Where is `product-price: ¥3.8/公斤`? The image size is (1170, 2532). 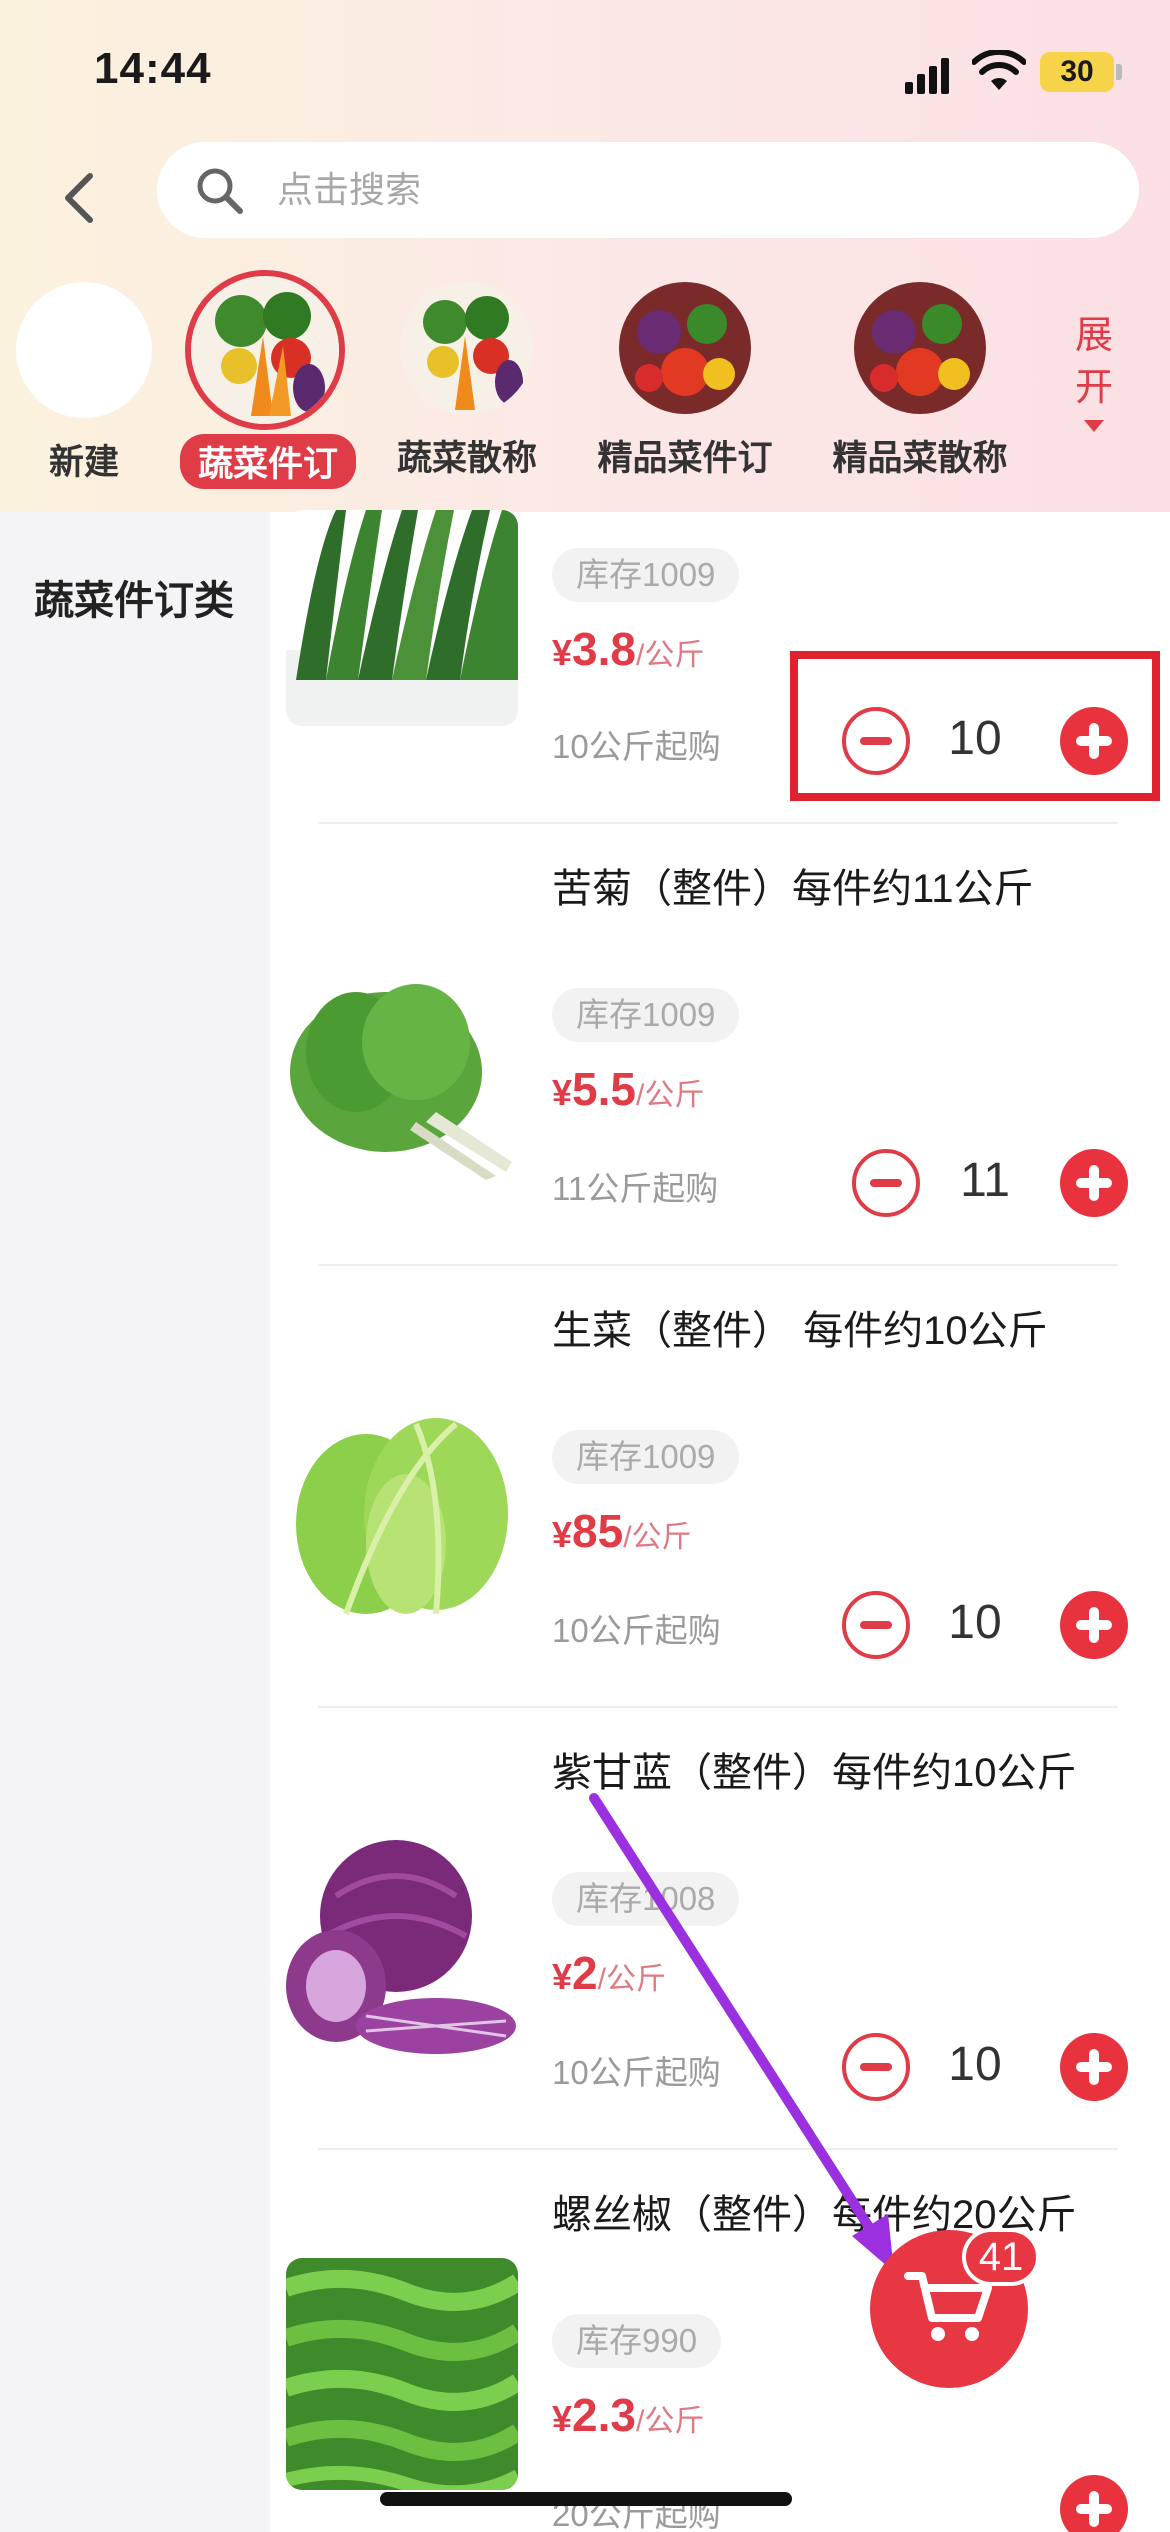 product-price: ¥3.8/公斤 is located at coordinates (628, 649).